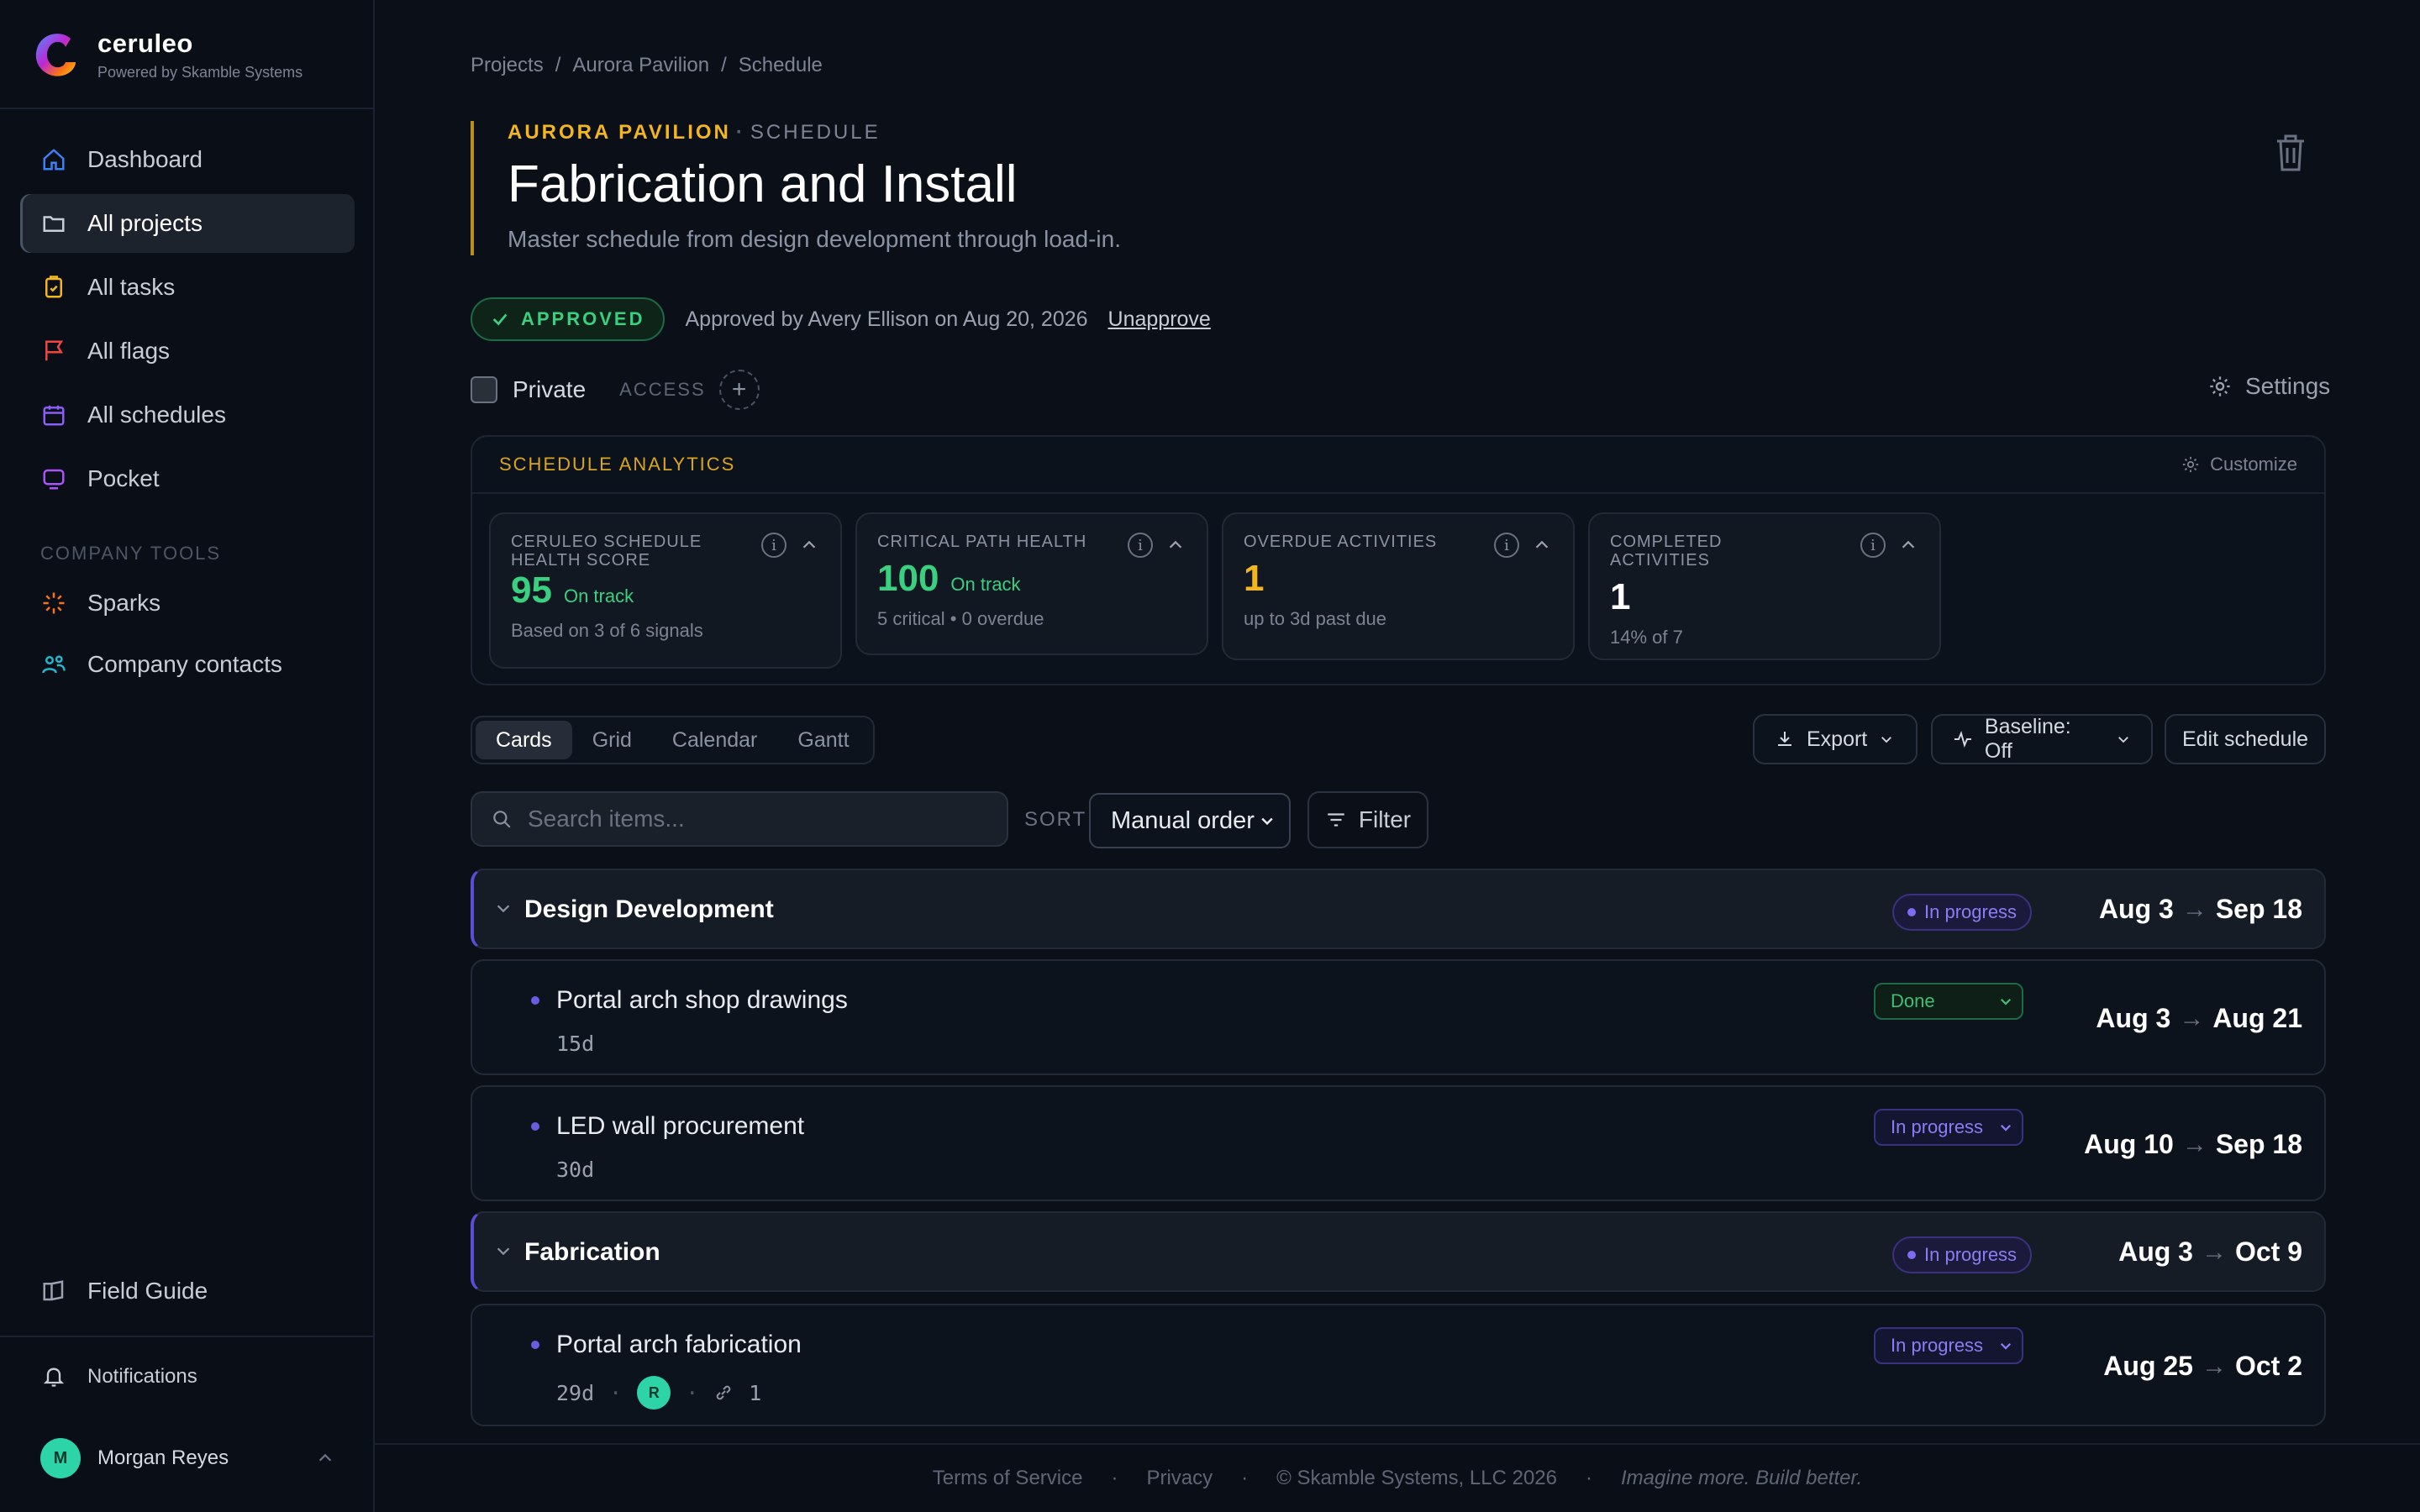 Image resolution: width=2420 pixels, height=1512 pixels. Describe the element at coordinates (184, 664) in the screenshot. I see `sidebar-item-label: Company contacts` at that location.